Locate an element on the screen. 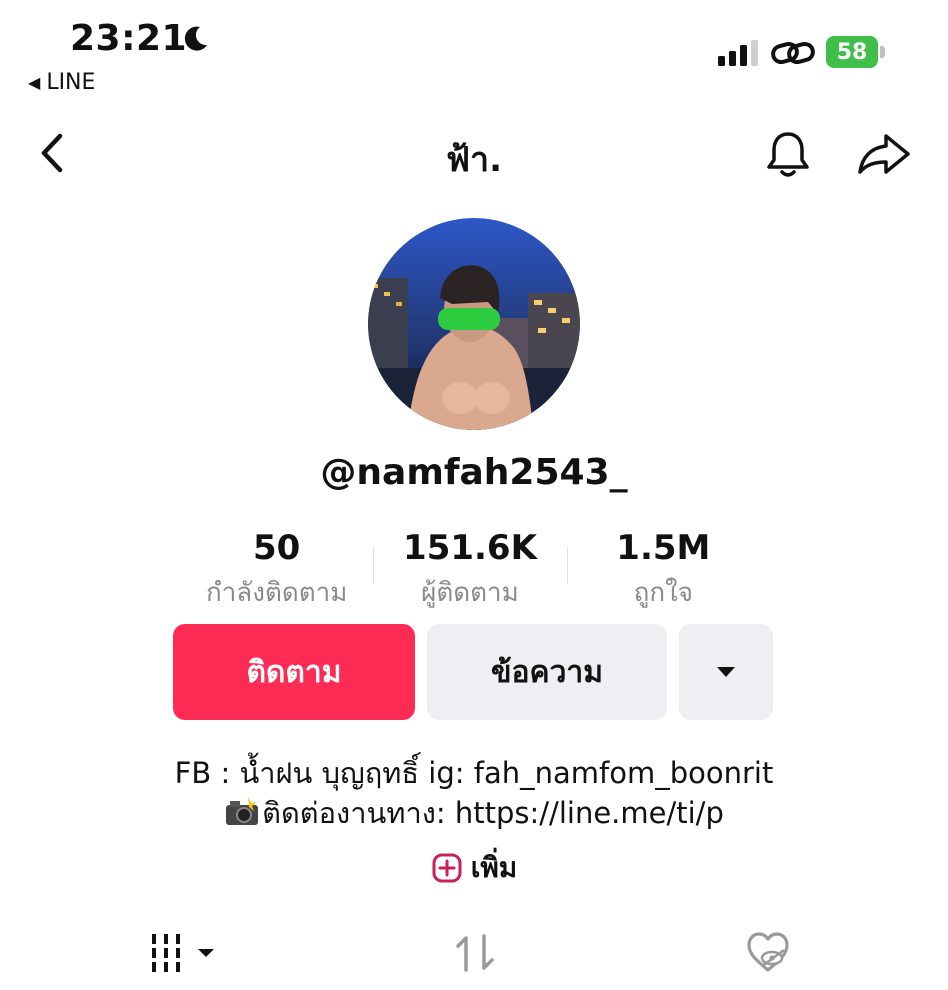 This screenshot has height=990, width=948. back-app-label: LINE is located at coordinates (71, 82).